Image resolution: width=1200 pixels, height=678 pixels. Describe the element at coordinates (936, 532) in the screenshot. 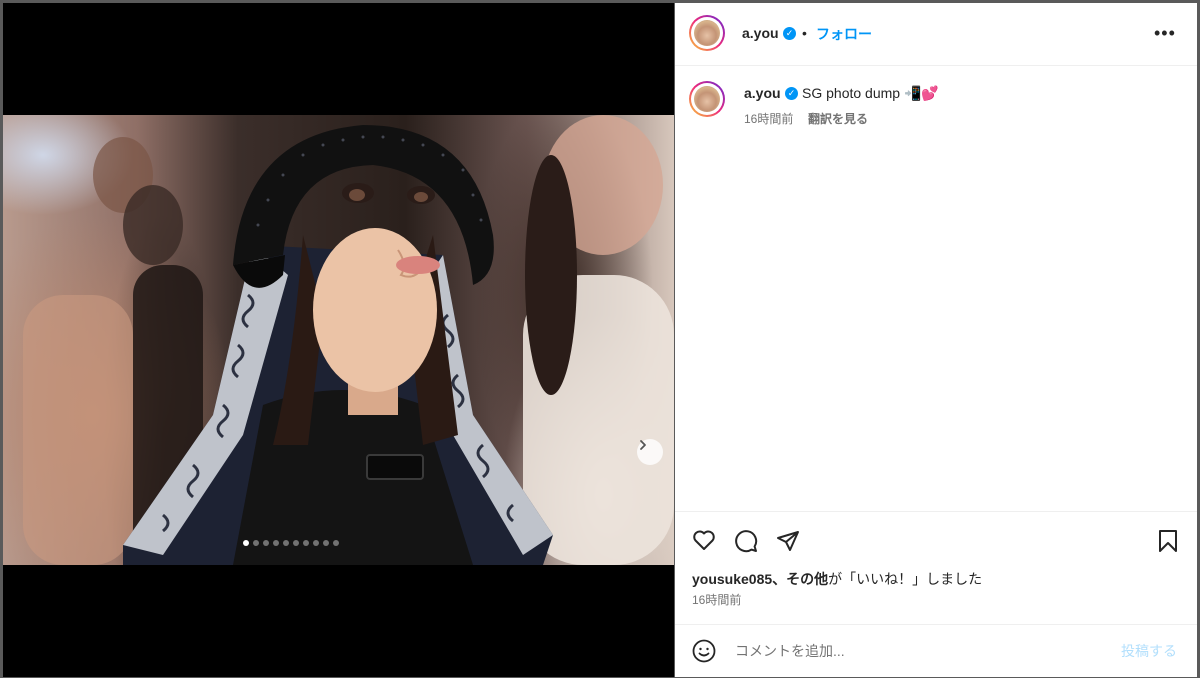

I see `action-bar` at that location.